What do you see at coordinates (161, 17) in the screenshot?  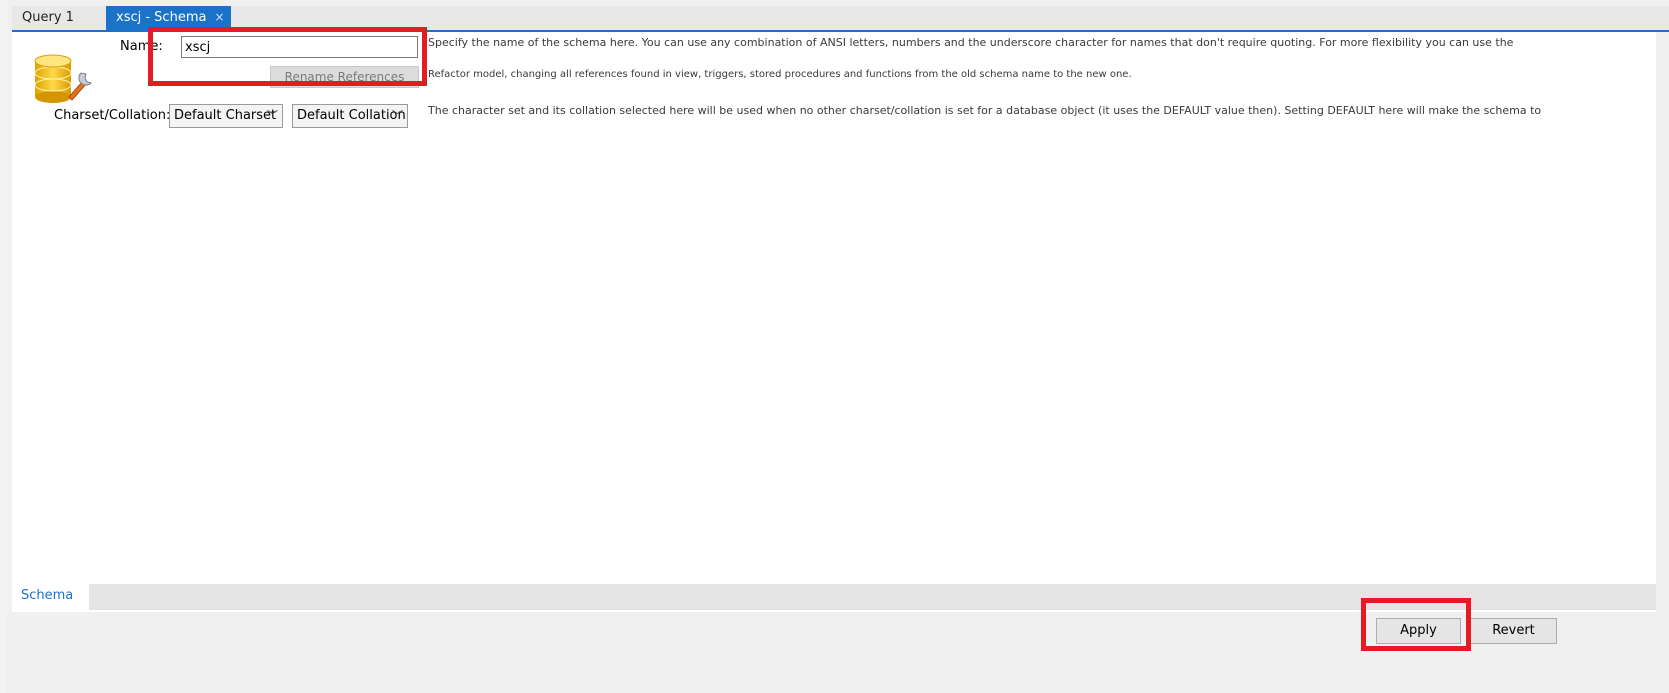 I see `tab-label: xscj - Schema` at bounding box center [161, 17].